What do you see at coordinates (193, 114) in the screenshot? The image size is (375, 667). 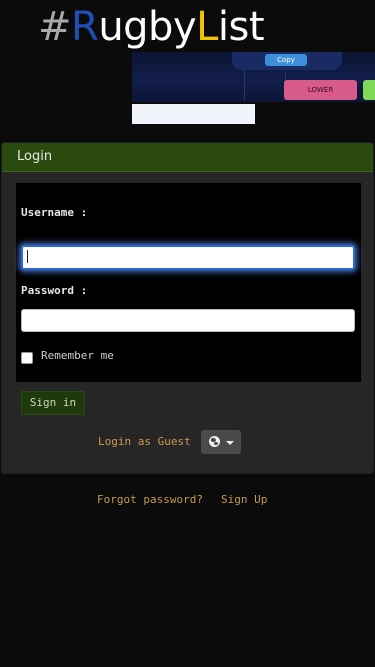 I see `ad-placeholder` at bounding box center [193, 114].